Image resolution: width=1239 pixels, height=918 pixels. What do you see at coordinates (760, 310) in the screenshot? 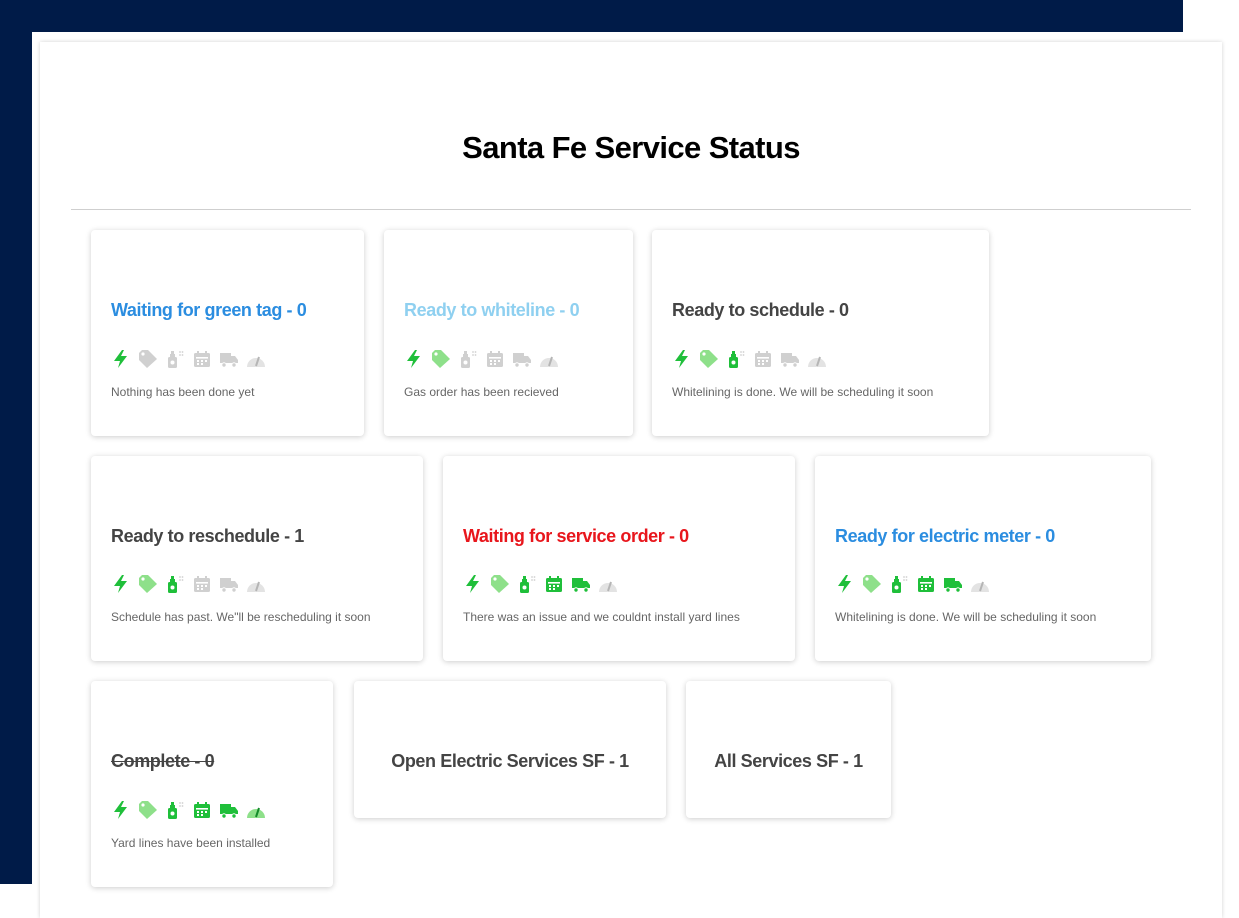
I see `card-title: Ready to schedule - 0` at bounding box center [760, 310].